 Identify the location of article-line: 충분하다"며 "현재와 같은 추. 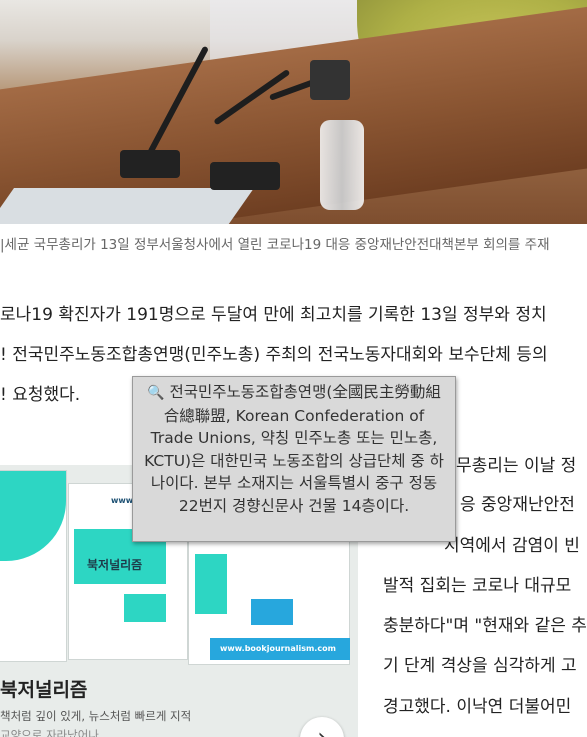
(485, 626).